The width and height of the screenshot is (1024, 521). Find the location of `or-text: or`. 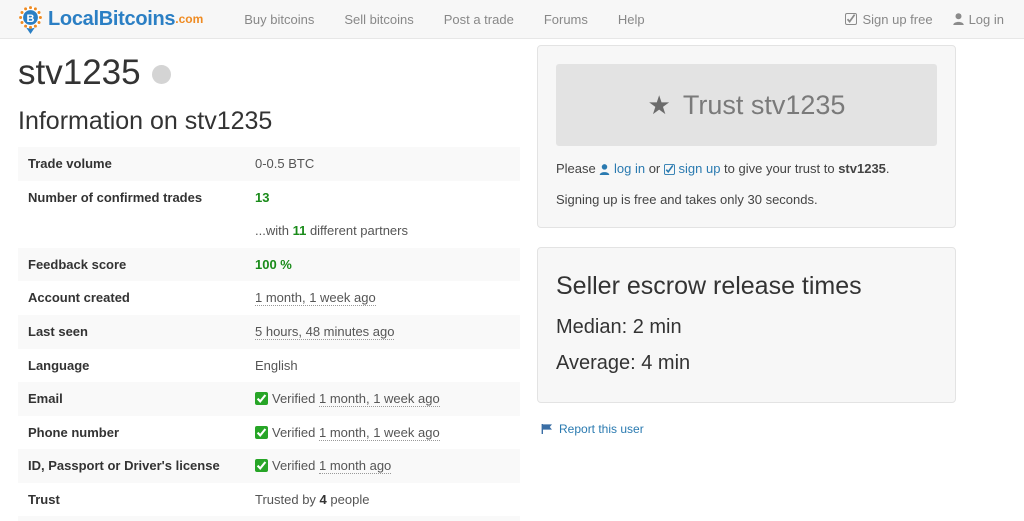

or-text: or is located at coordinates (654, 168).